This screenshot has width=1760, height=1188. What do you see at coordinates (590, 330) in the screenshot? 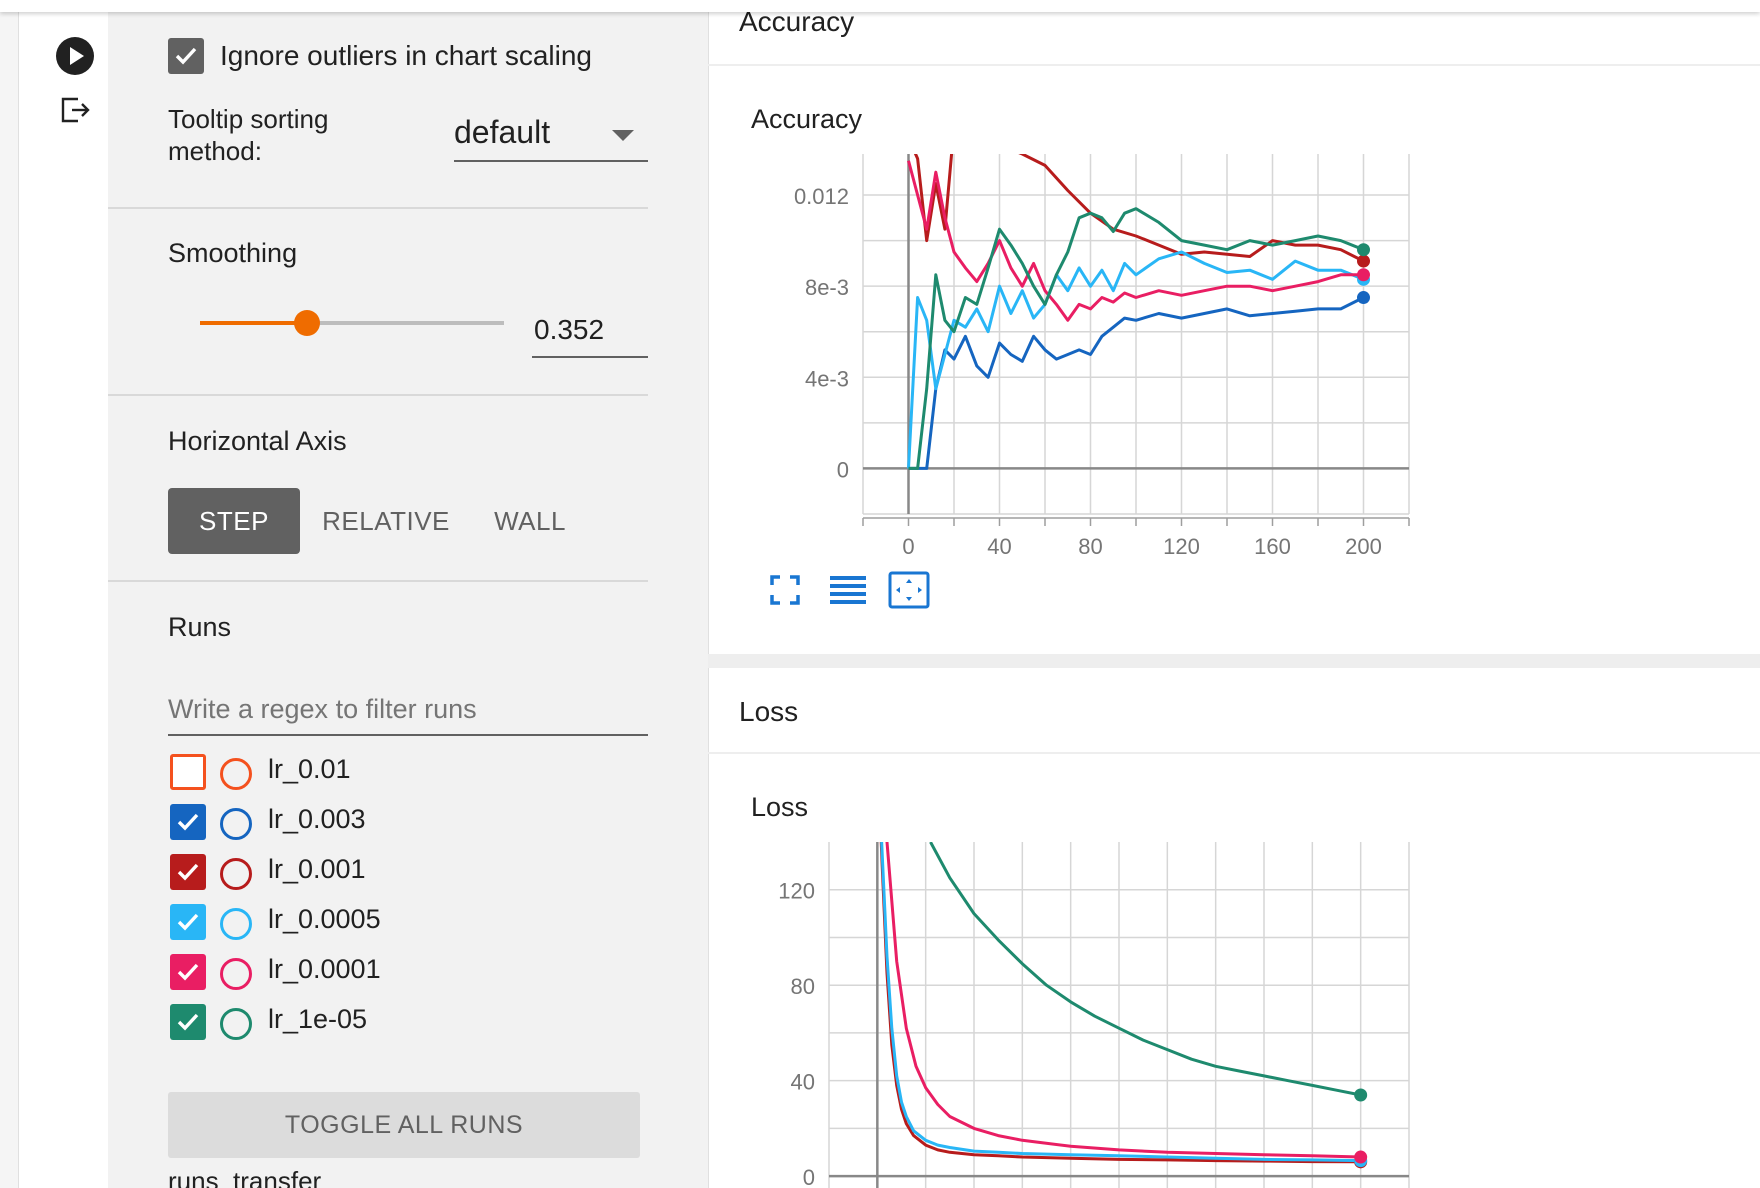
I see `smoothing-value-input: 0.352` at bounding box center [590, 330].